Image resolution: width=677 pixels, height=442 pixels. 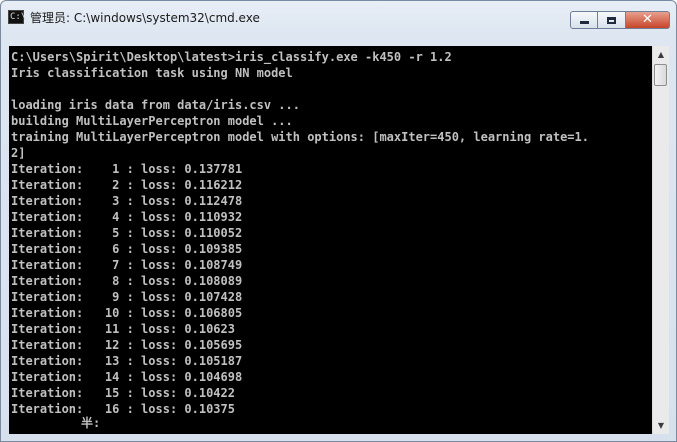 I want to click on console-line: Iteration: 4 : loss: 0.110932, so click(x=127, y=217).